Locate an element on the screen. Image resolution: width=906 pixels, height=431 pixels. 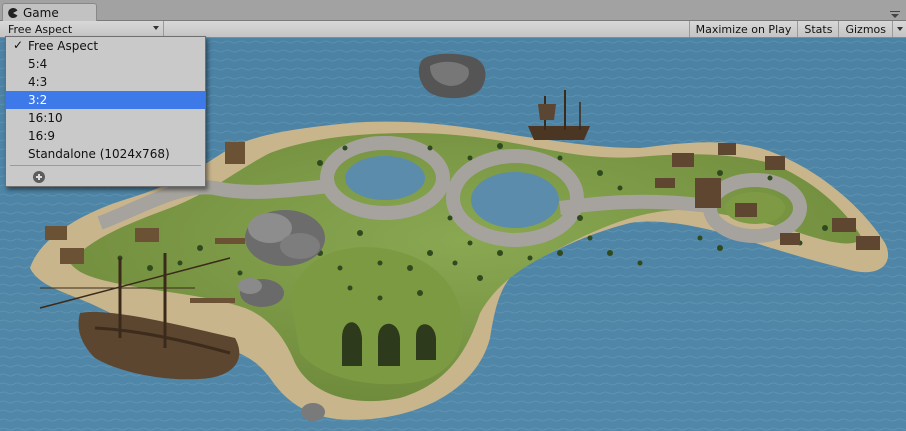
aspect-ratio-value: Free Aspect is located at coordinates (40, 29).